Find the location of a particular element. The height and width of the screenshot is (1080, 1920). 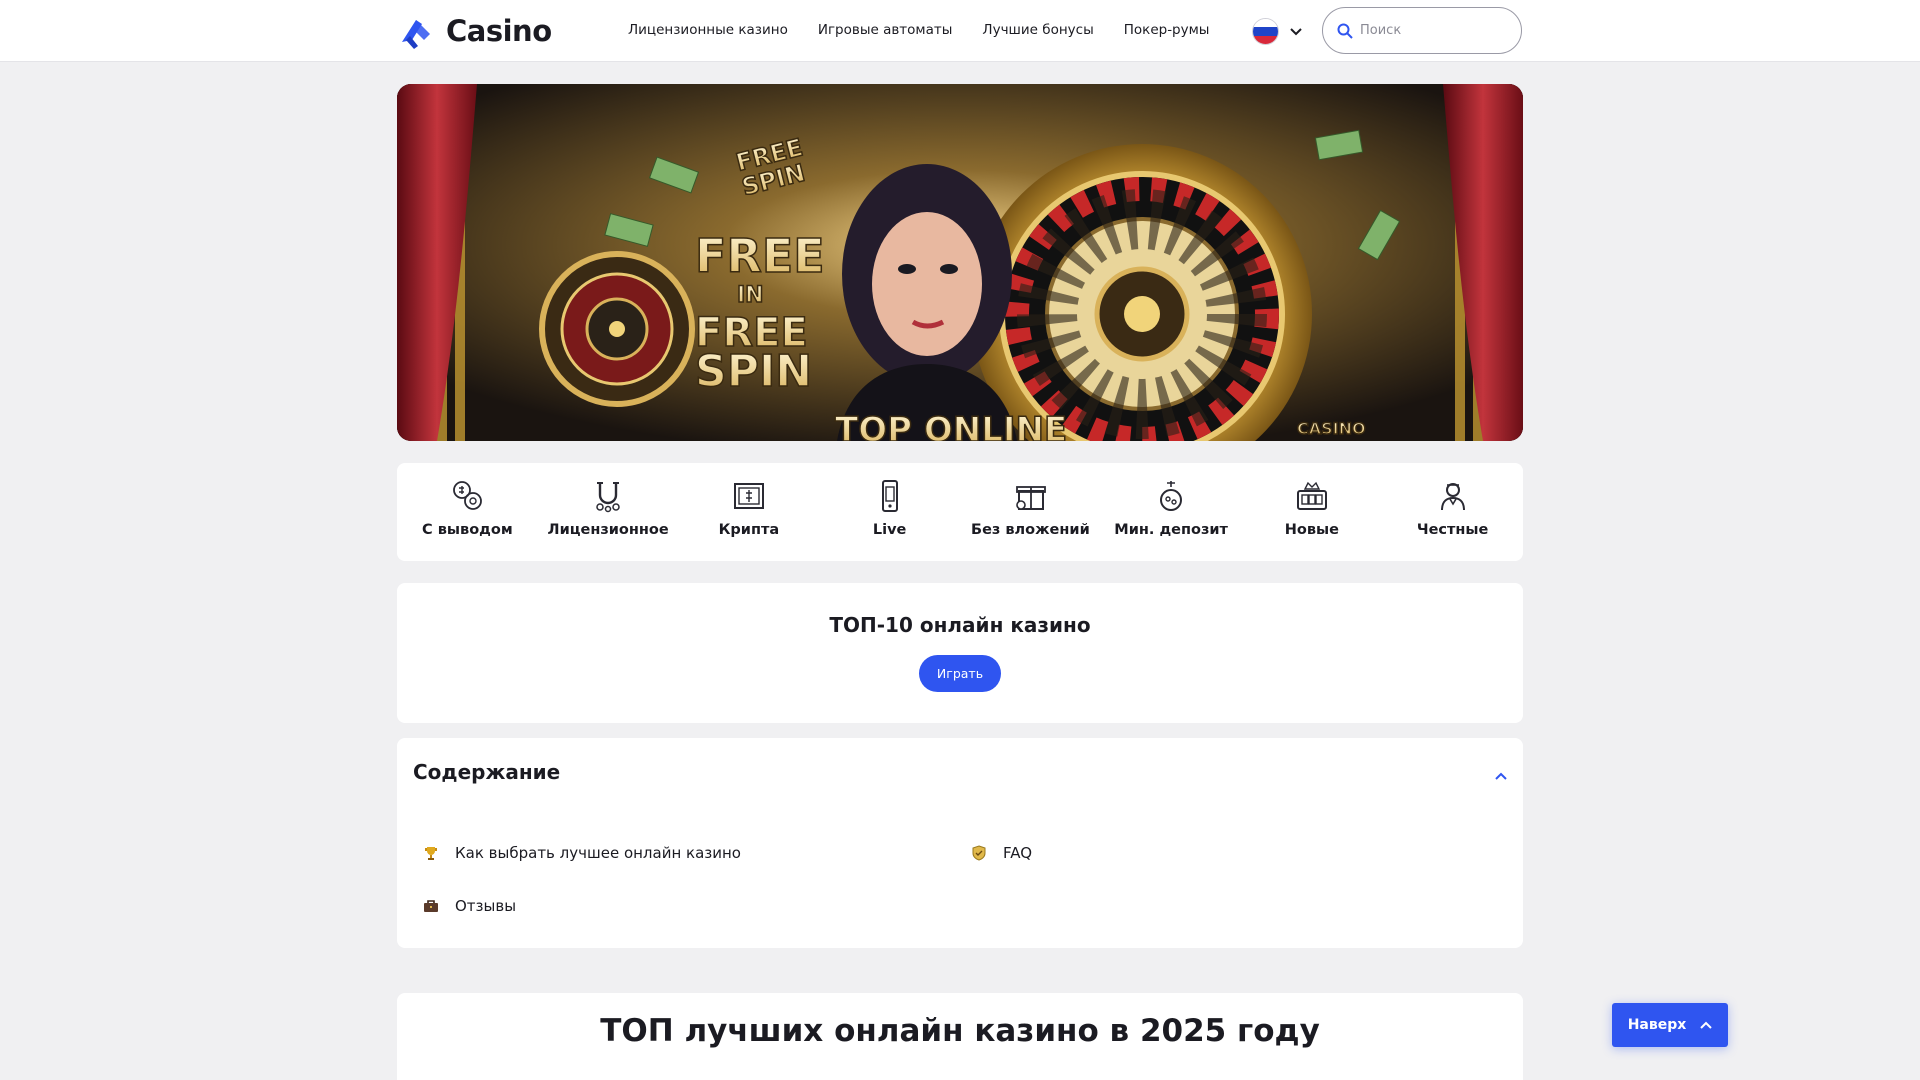

category-label: Мин. депозит is located at coordinates (1171, 530).